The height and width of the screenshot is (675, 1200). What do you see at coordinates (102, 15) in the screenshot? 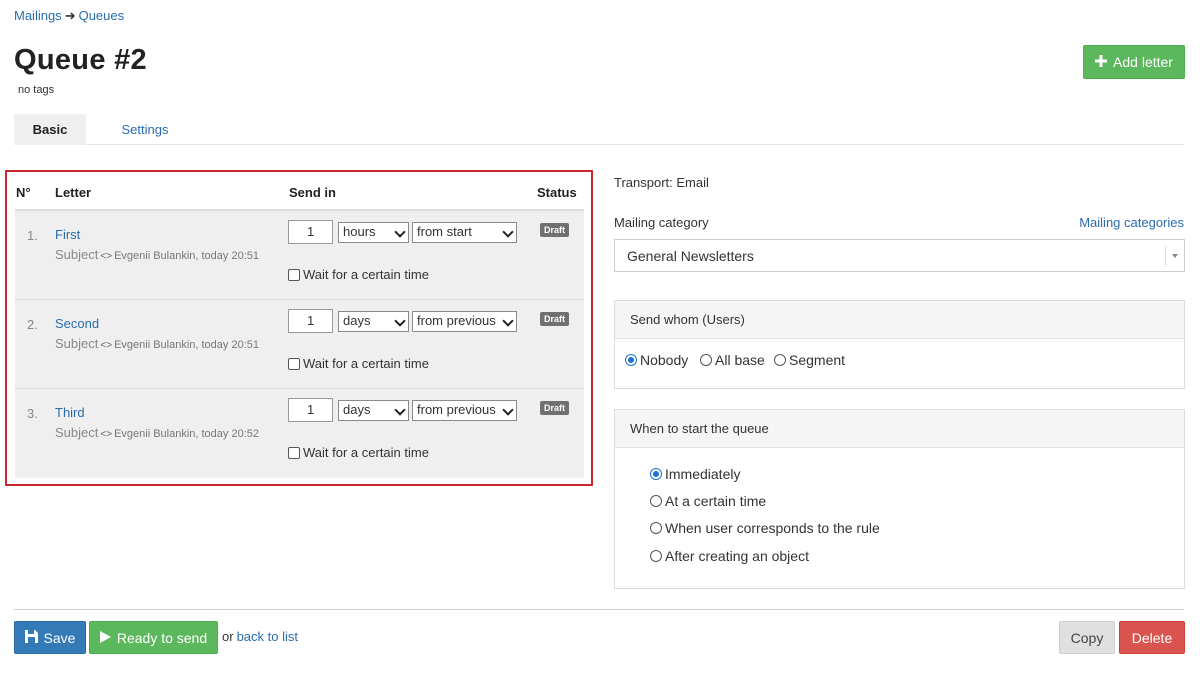
I see `breadcrumb-queues-link: Queues` at bounding box center [102, 15].